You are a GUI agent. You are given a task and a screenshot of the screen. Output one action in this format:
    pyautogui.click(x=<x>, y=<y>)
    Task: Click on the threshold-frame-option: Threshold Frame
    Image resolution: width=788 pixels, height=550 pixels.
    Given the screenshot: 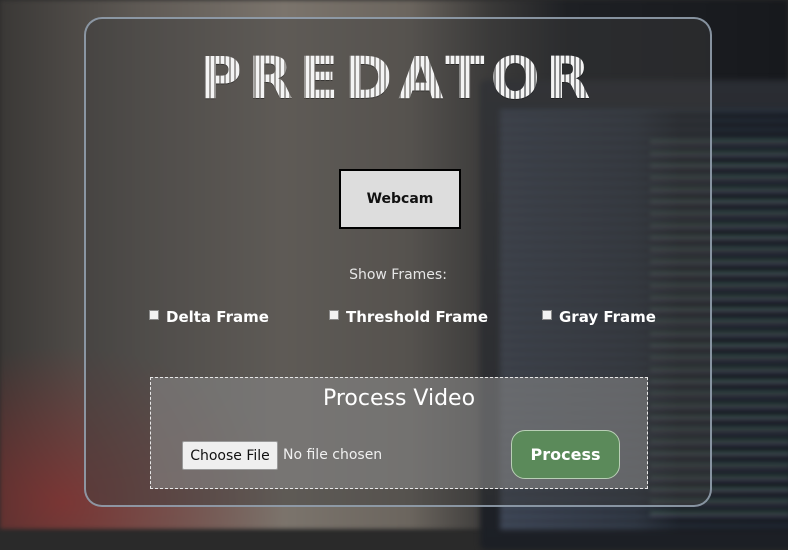 What is the action you would take?
    pyautogui.click(x=408, y=317)
    